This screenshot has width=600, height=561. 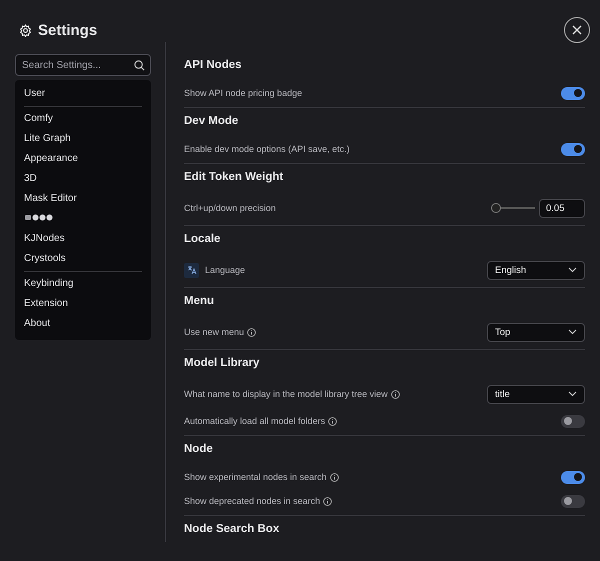 I want to click on search-icon, so click(x=139, y=65).